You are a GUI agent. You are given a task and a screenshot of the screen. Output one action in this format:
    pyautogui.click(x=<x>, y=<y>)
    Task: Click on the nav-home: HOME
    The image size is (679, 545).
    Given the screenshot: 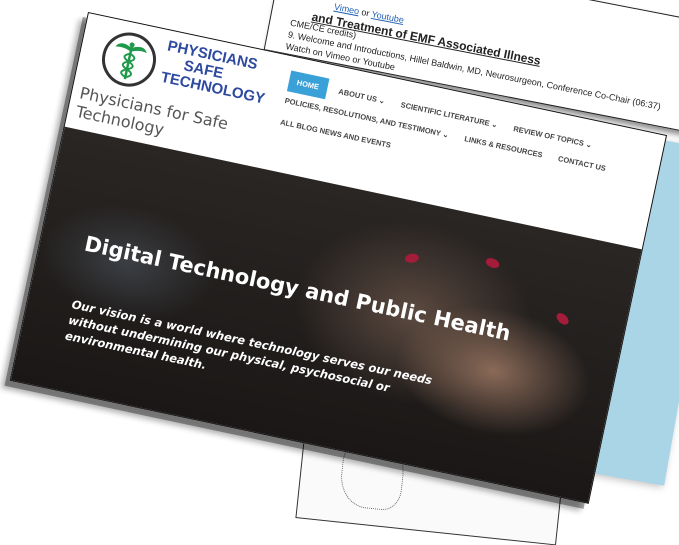 What is the action you would take?
    pyautogui.click(x=307, y=85)
    